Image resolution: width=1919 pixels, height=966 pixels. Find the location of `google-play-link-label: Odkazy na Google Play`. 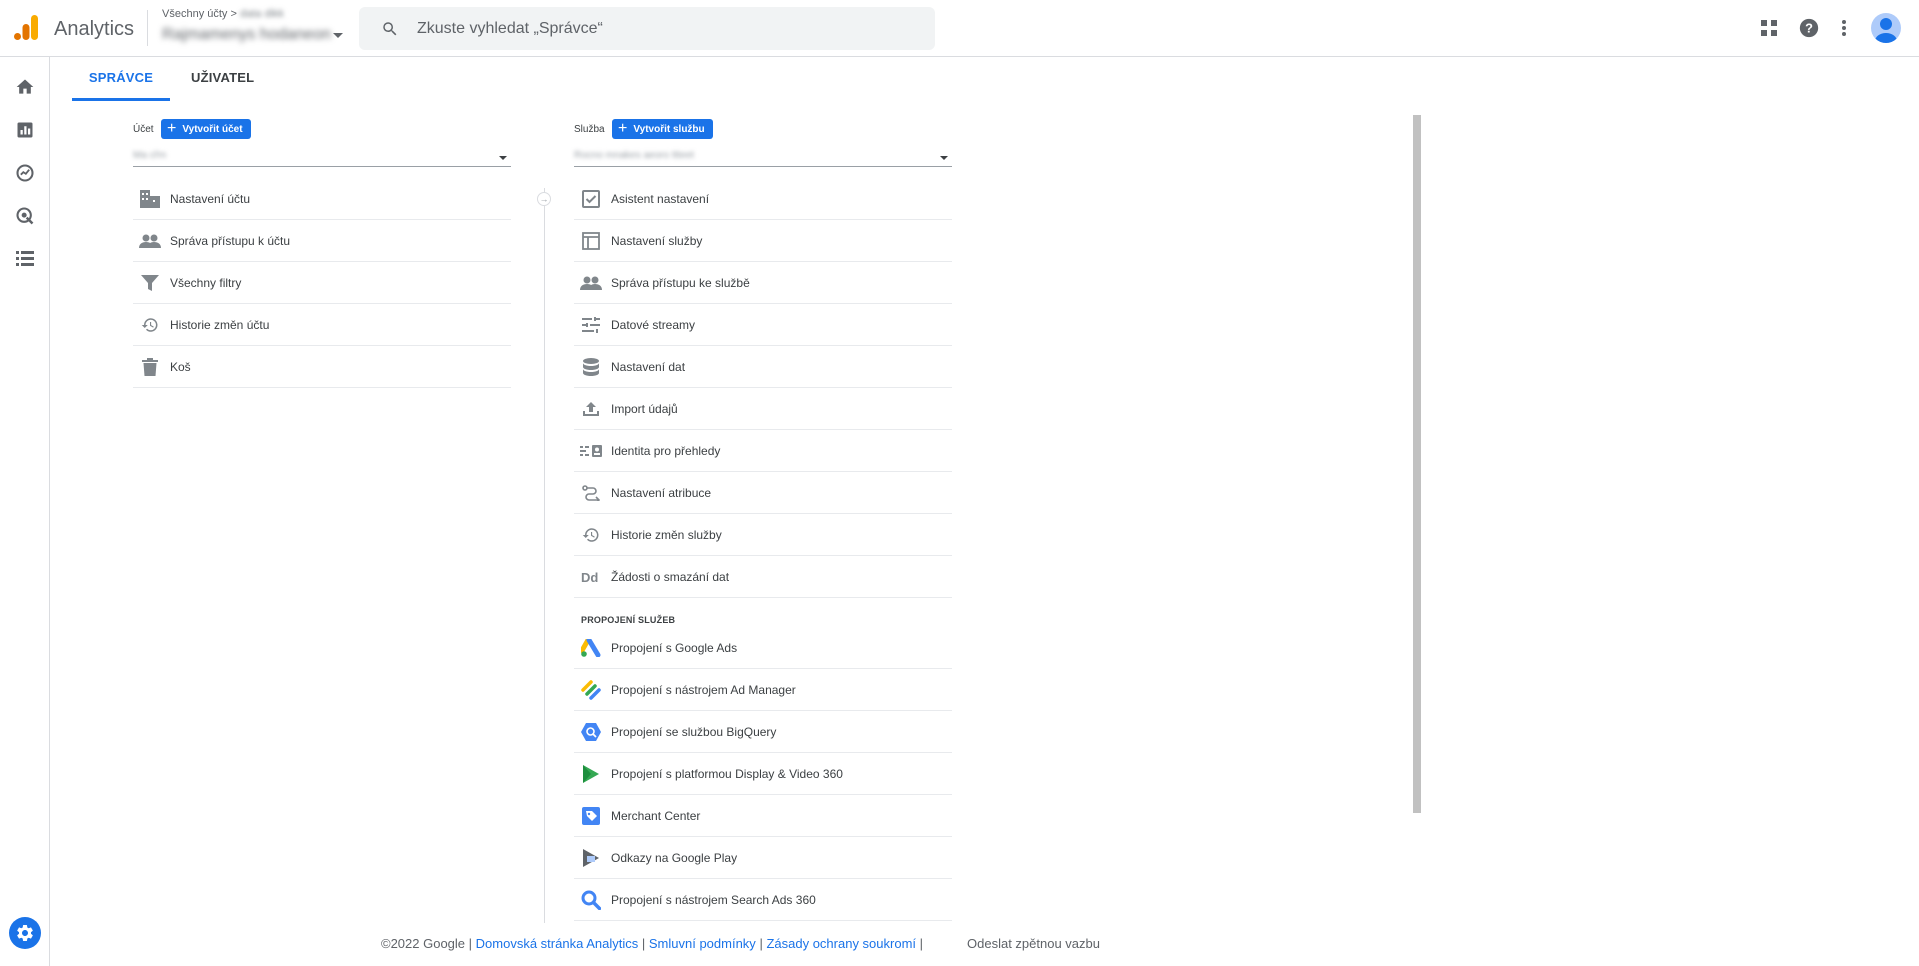

google-play-link-label: Odkazy na Google Play is located at coordinates (674, 857).